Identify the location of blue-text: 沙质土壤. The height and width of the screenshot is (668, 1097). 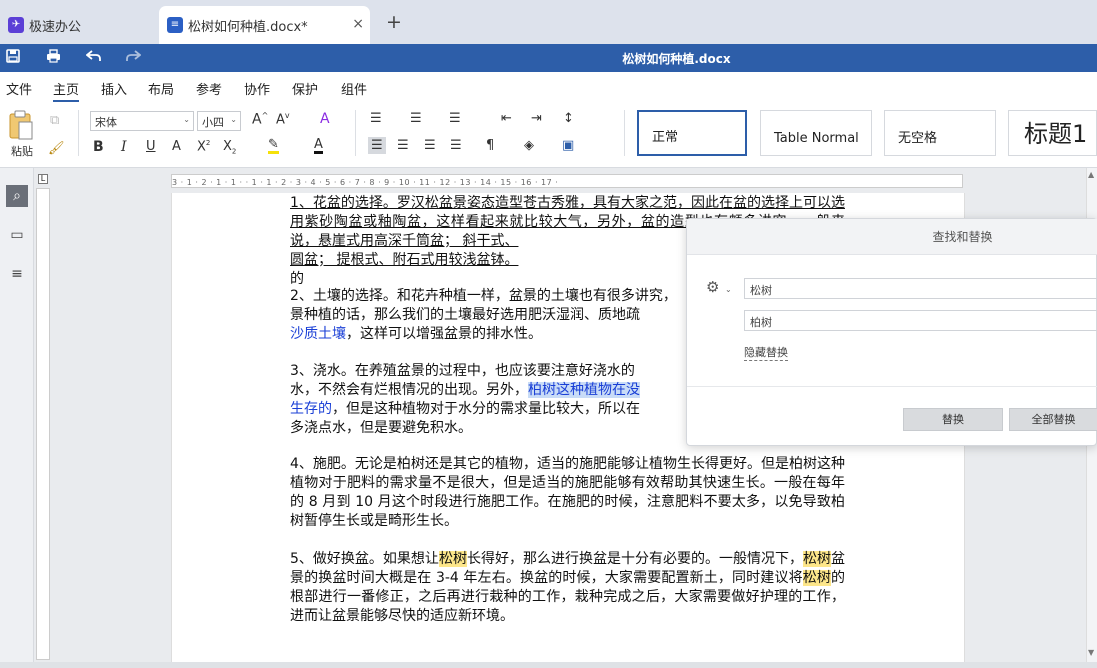
(318, 334).